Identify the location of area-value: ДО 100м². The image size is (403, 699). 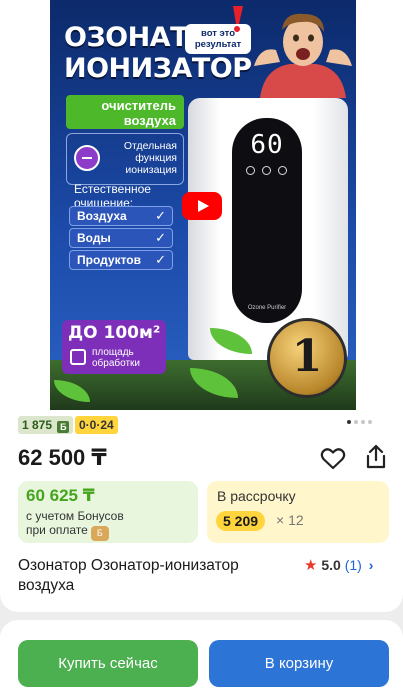
(114, 333).